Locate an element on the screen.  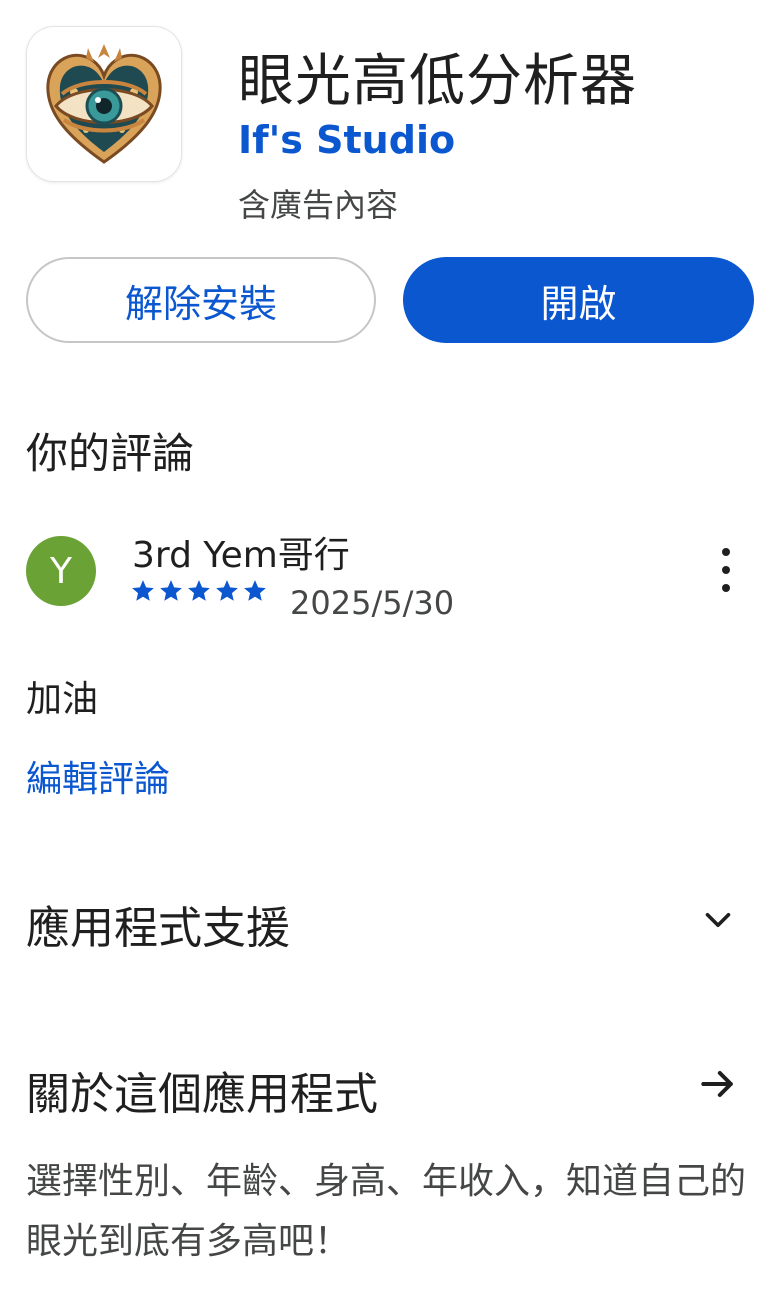
app-support-row: 應用程式支援 is located at coordinates (390, 920).